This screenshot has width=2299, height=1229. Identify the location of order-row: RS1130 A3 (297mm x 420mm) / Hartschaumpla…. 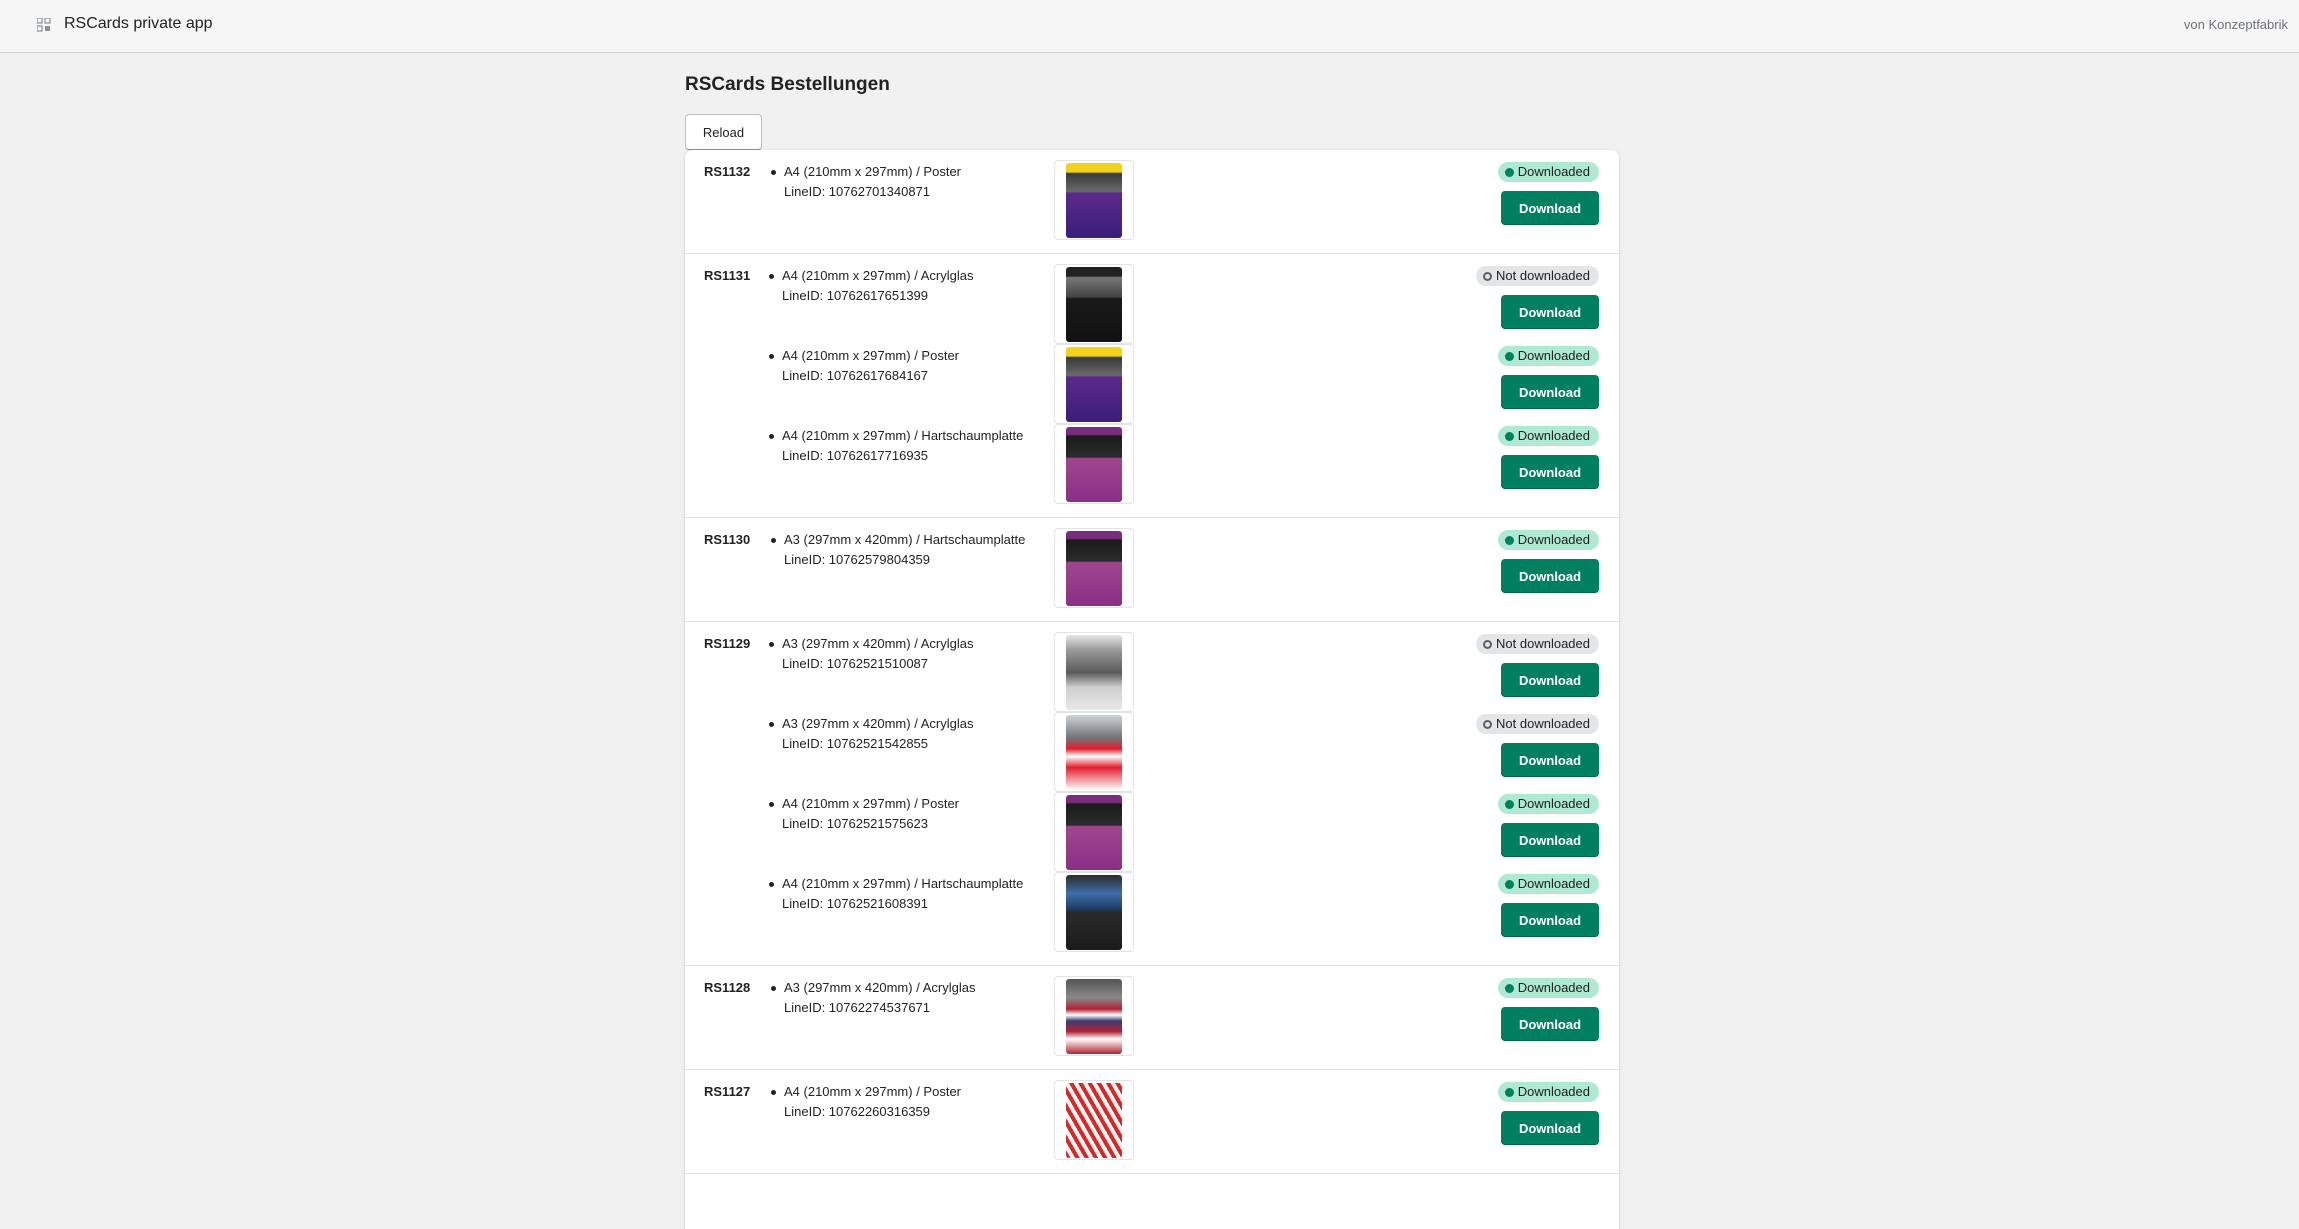
(1152, 570).